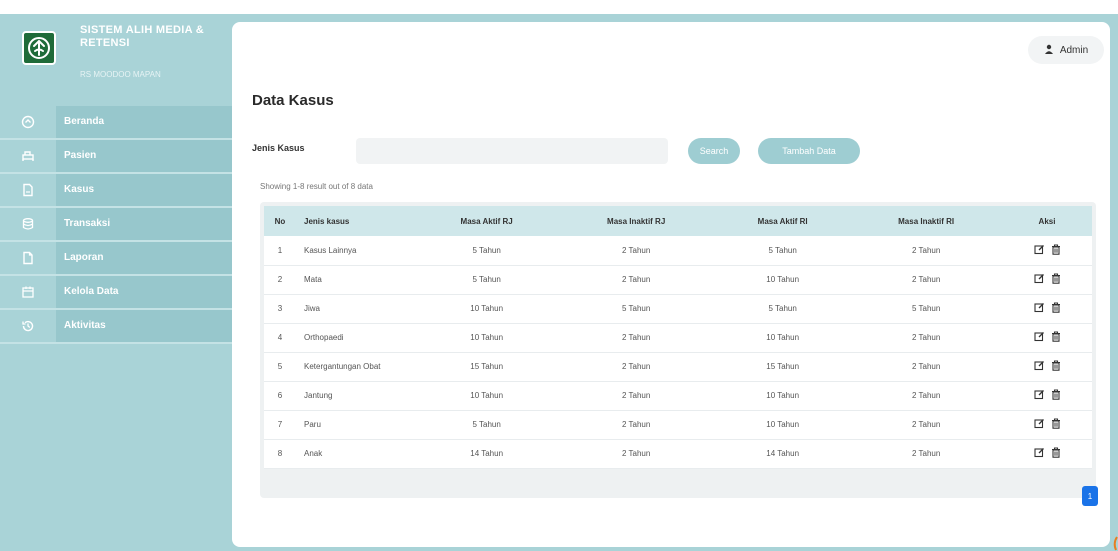 This screenshot has width=1118, height=551. Describe the element at coordinates (144, 326) in the screenshot. I see `sidebar-item-label: Aktivitas` at that location.